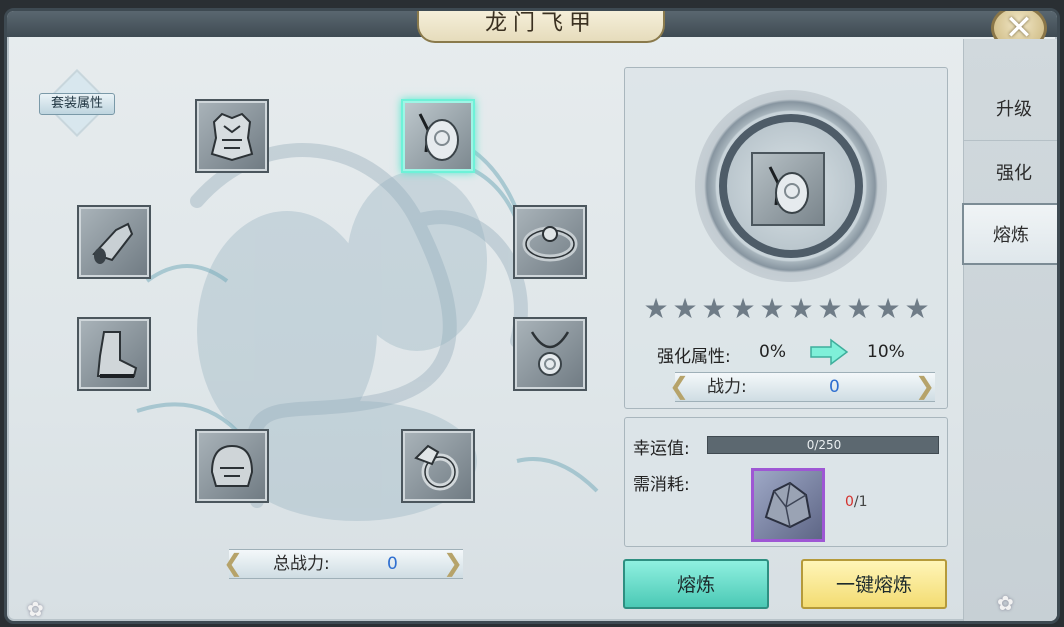  I want to click on side-tab-bar: 升级 强化 熔炼, so click(1009, 330).